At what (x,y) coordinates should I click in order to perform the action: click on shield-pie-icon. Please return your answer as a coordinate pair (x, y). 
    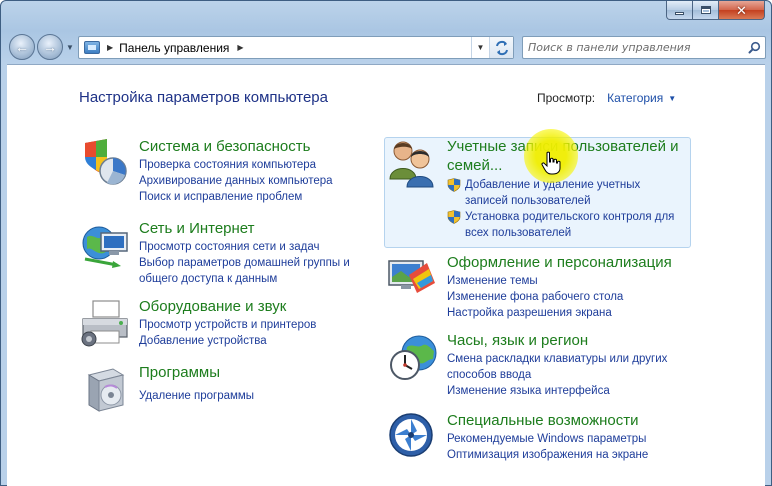
    Looking at the image, I should click on (105, 163).